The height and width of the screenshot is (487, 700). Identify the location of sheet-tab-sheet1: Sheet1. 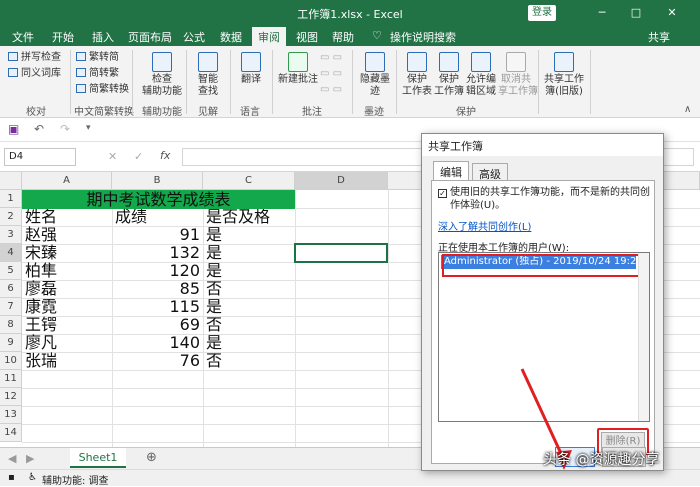
(98, 458).